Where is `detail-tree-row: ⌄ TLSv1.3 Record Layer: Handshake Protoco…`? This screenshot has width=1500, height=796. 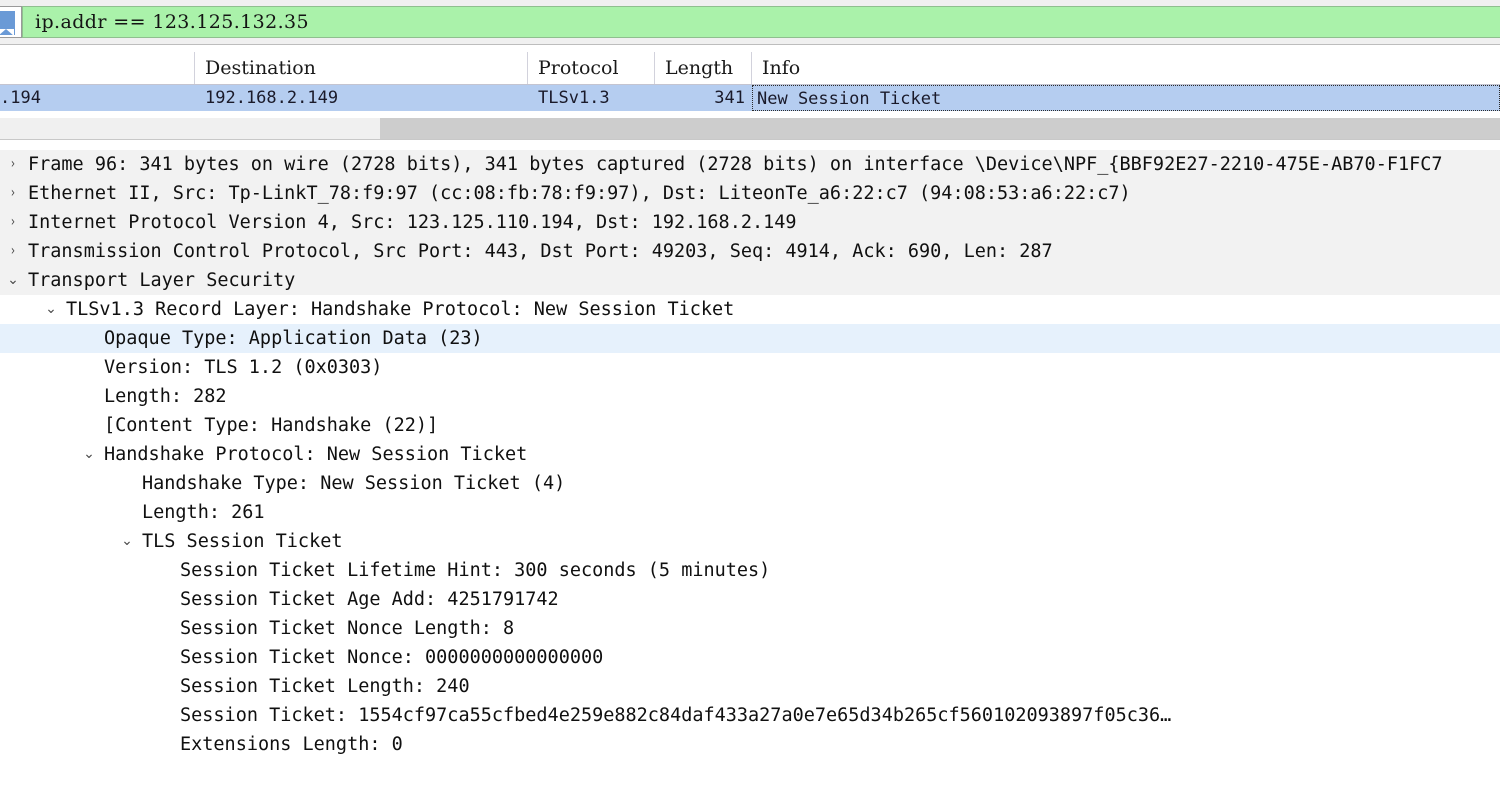
detail-tree-row: ⌄ TLSv1.3 Record Layer: Handshake Protoco… is located at coordinates (750, 309).